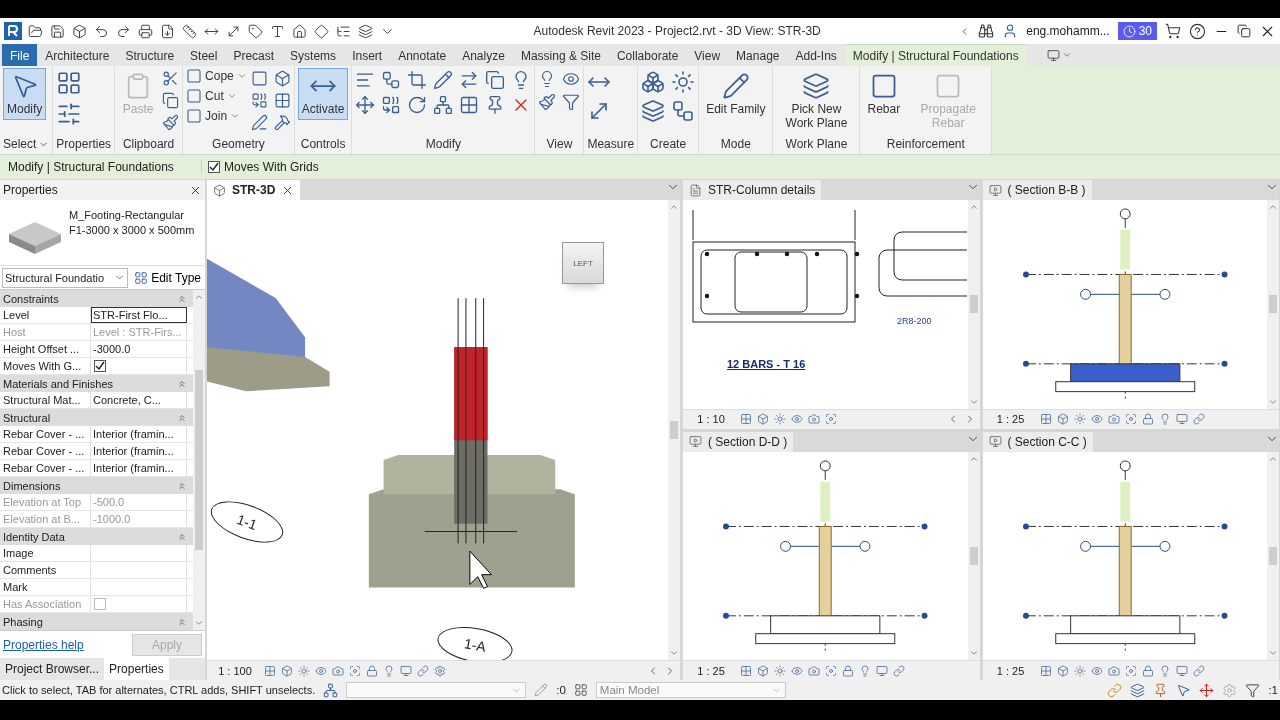  Describe the element at coordinates (139, 366) in the screenshot. I see `property-value` at that location.